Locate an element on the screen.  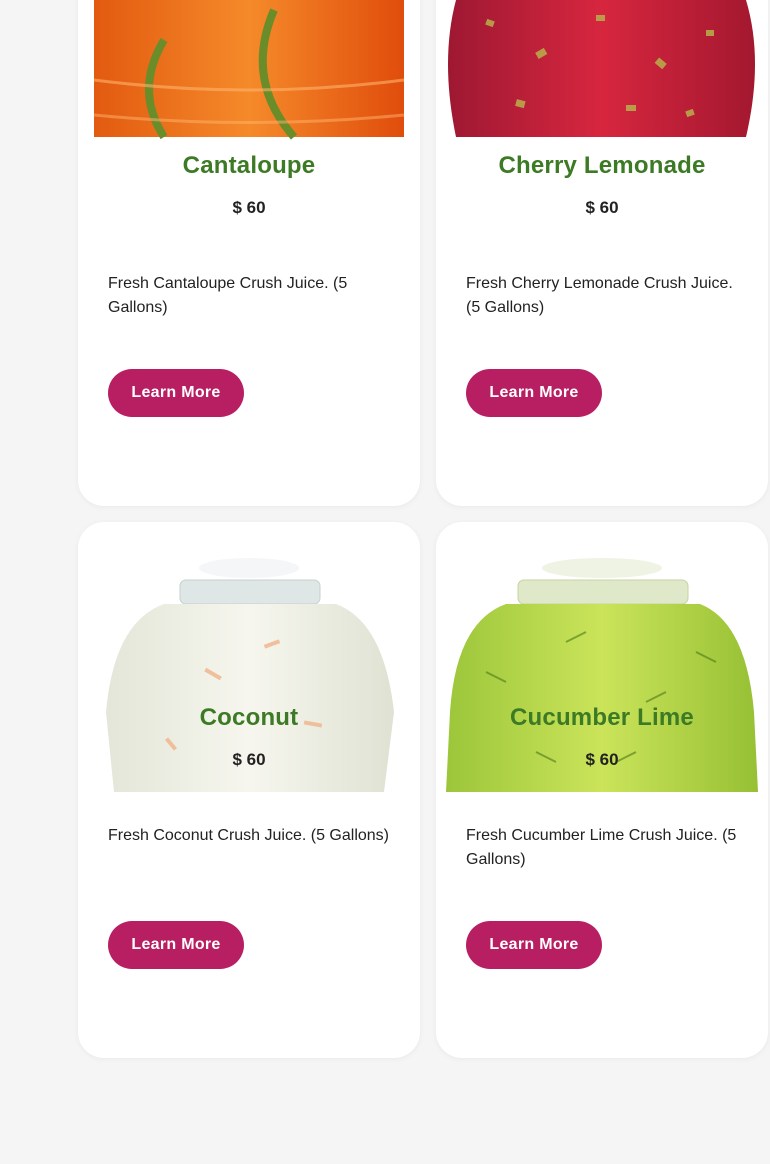
product-description: Fresh Coconut Crush Juice. (5 Gallons) is located at coordinates (248, 835).